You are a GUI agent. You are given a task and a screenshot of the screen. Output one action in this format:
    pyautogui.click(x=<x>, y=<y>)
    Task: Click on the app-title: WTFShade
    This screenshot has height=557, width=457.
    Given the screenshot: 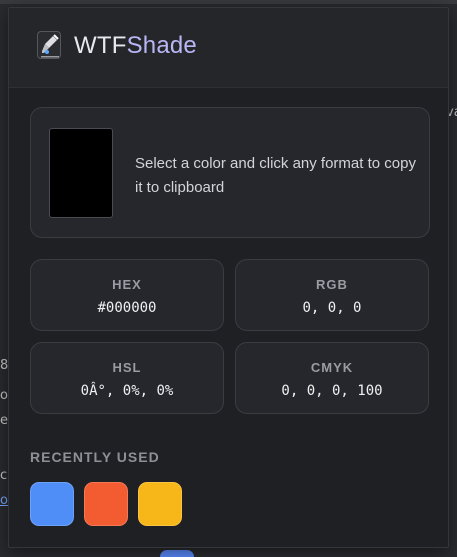 What is the action you would take?
    pyautogui.click(x=135, y=46)
    